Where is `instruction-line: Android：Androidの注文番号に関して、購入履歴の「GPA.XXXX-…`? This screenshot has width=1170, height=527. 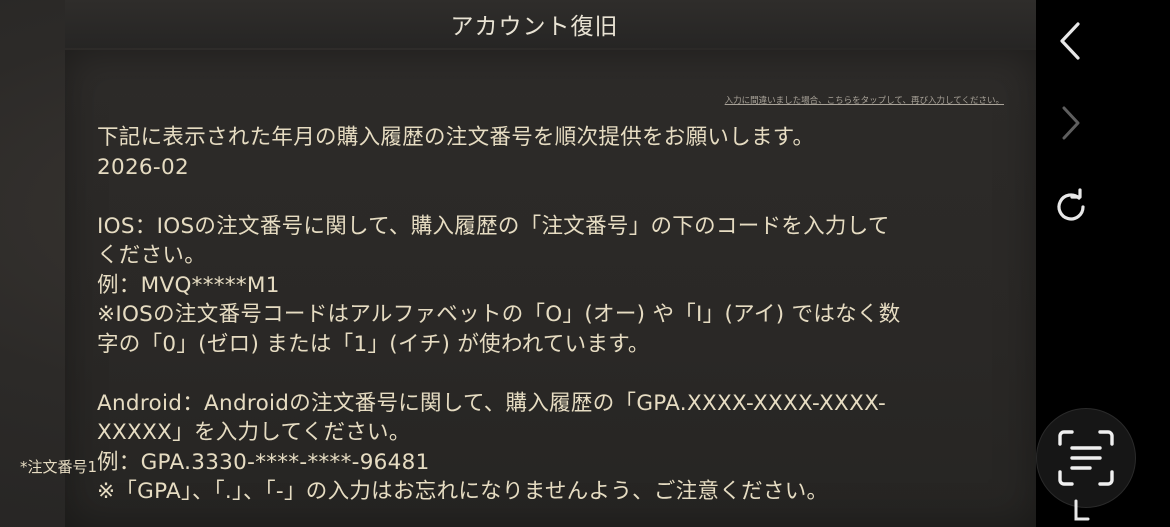
instruction-line: Android：Androidの注文番号に関して、購入履歴の「GPA.XXXX-… is located at coordinates (492, 403).